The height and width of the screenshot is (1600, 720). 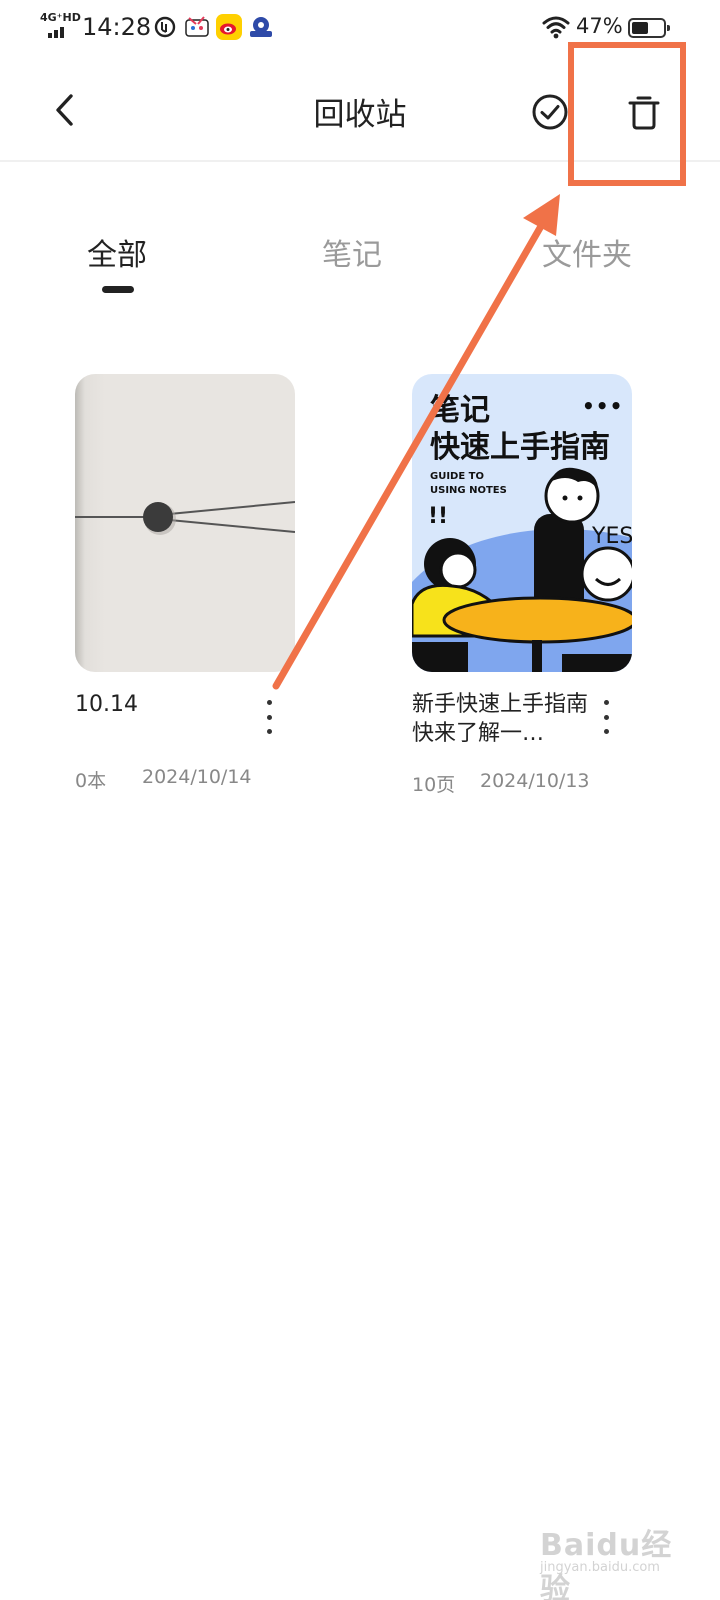 I want to click on network-type: 4G⁺HD, so click(x=60, y=17).